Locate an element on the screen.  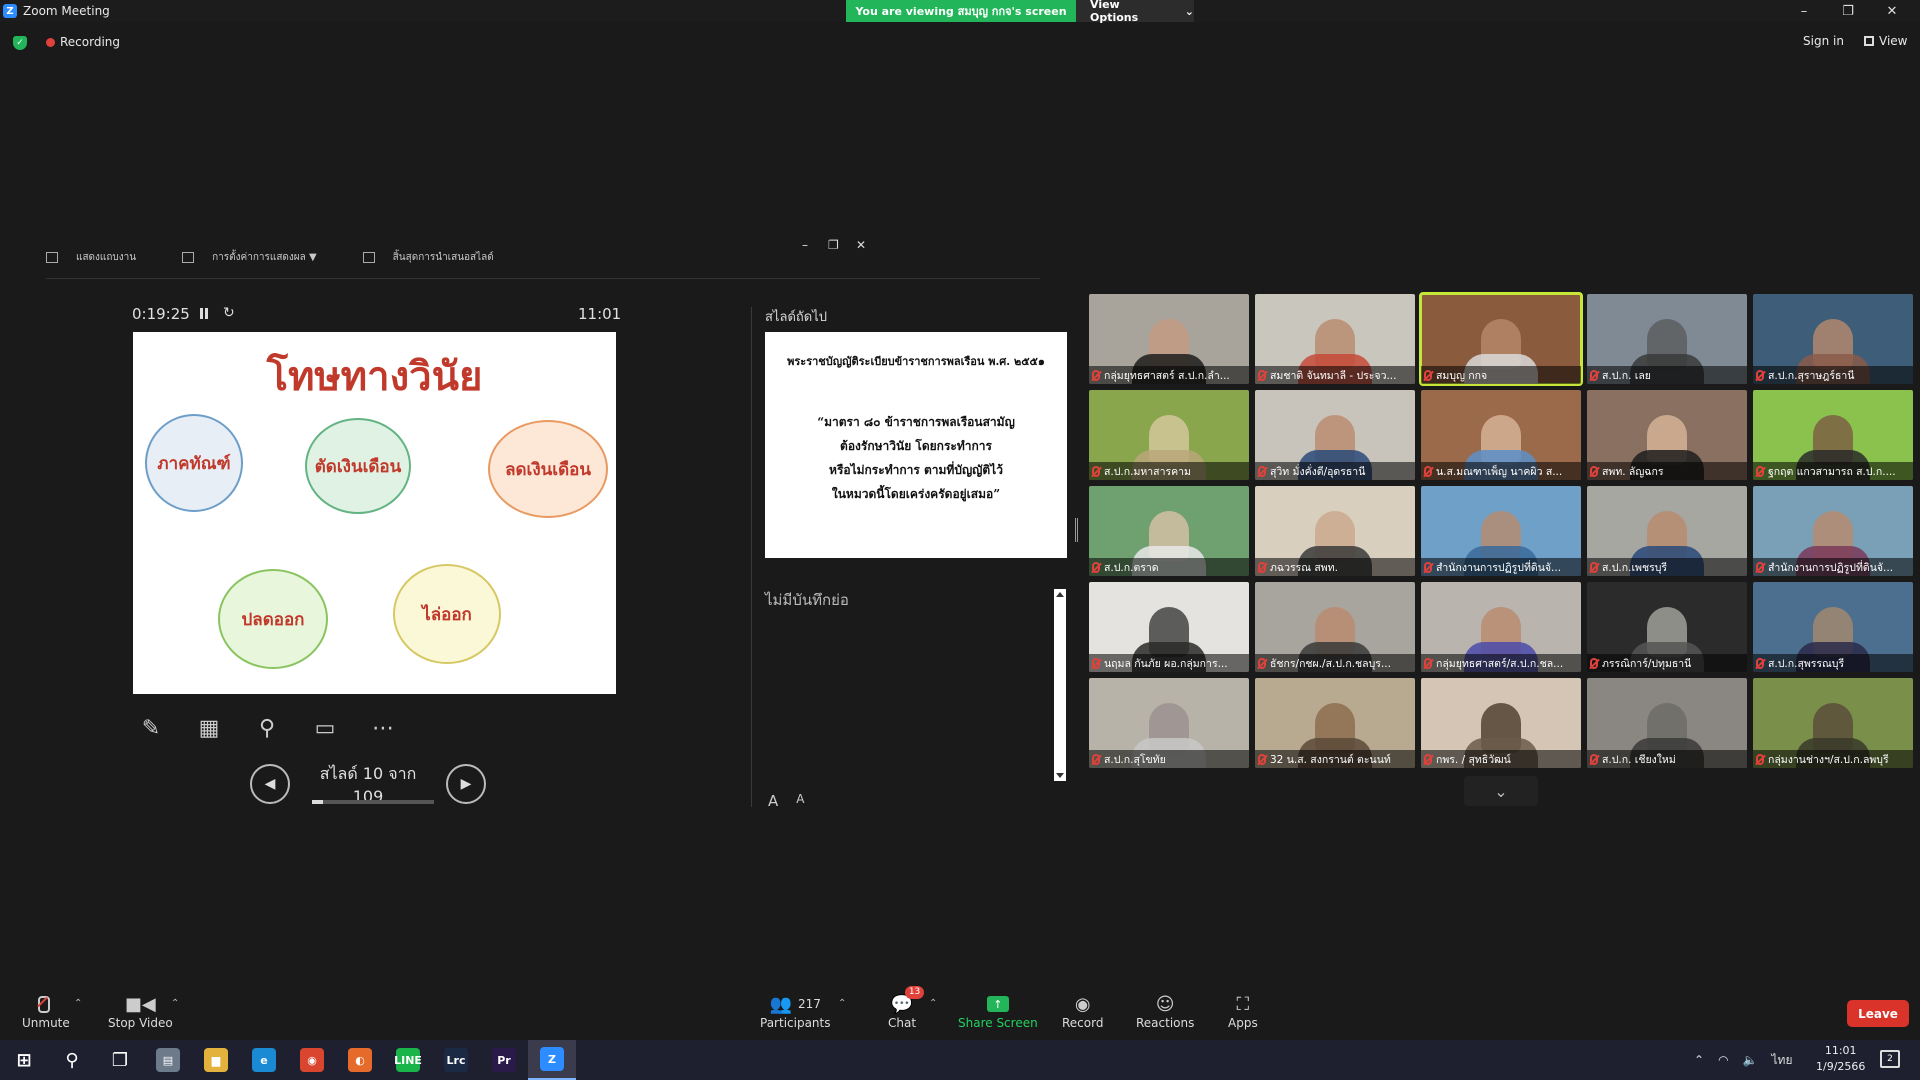
taskbar-button: ▤ is located at coordinates (168, 1060).